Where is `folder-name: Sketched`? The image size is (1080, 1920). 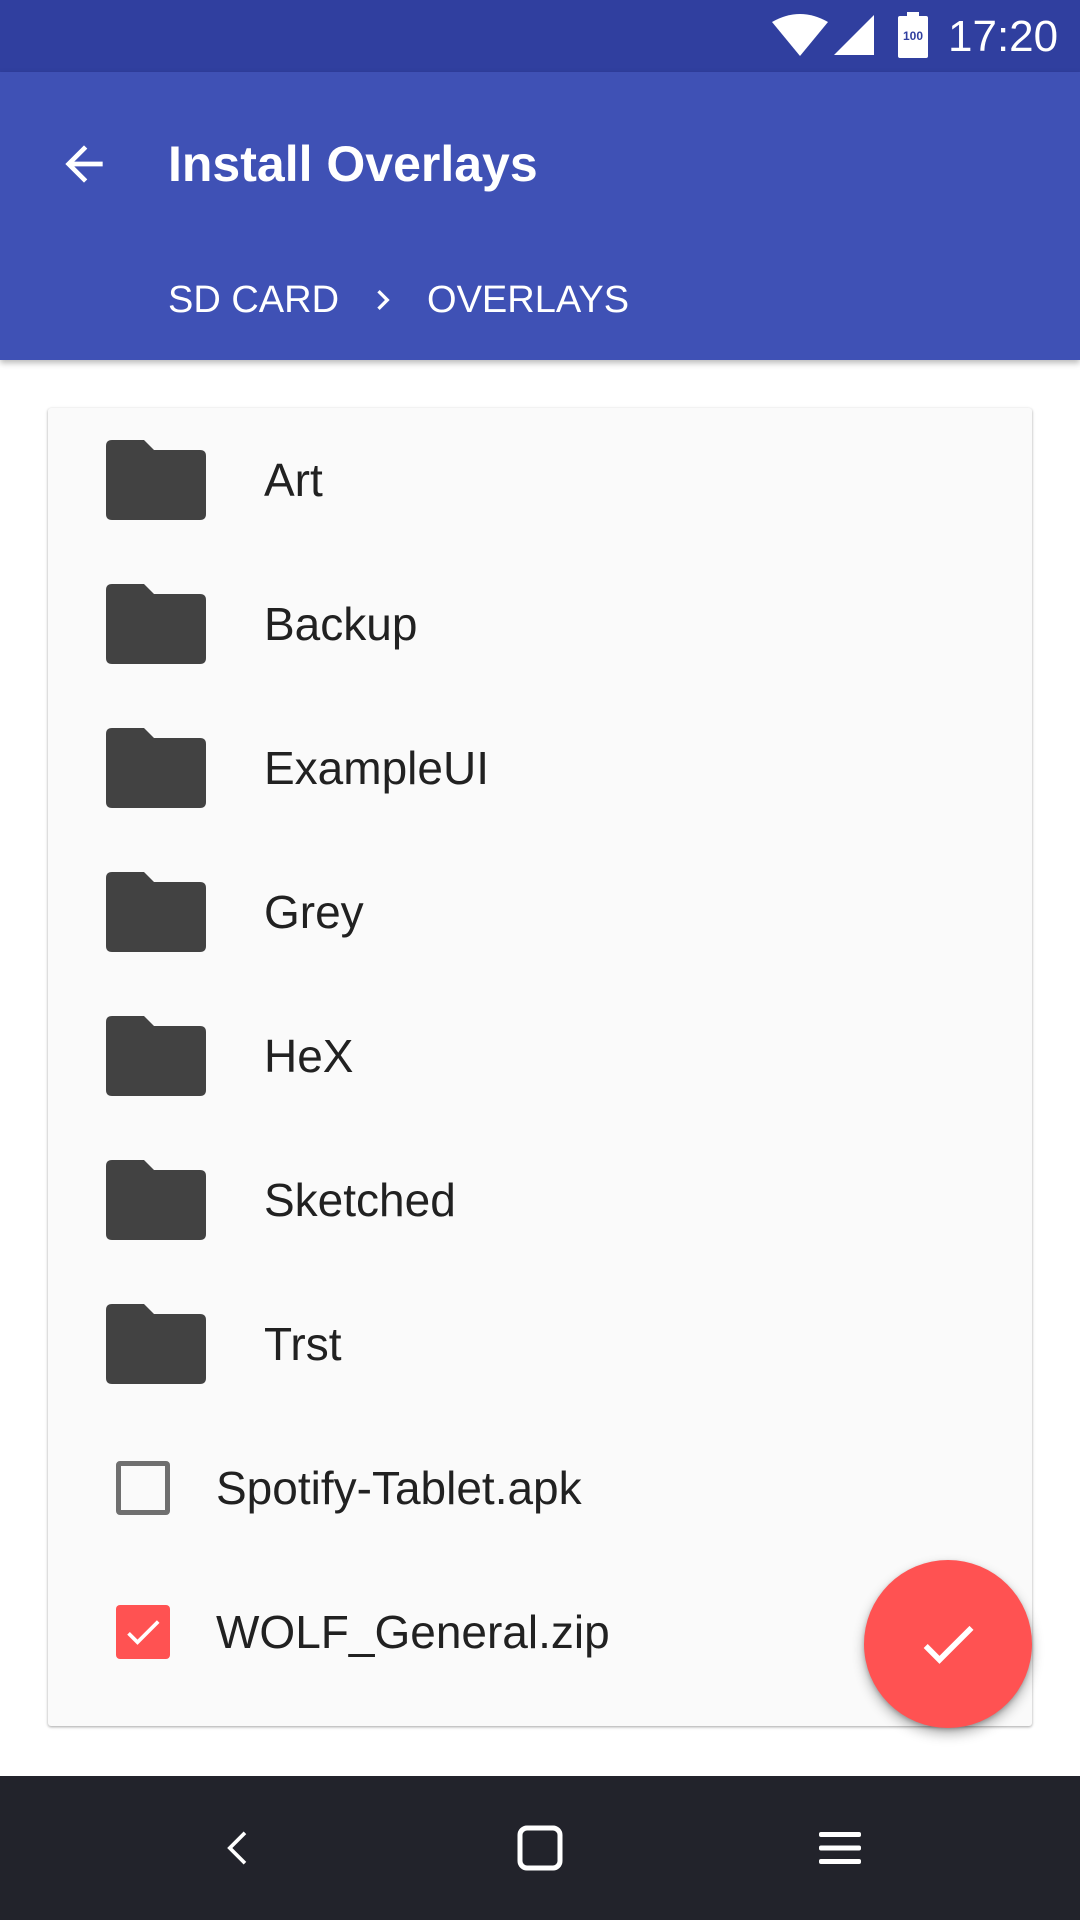
folder-name: Sketched is located at coordinates (360, 1200).